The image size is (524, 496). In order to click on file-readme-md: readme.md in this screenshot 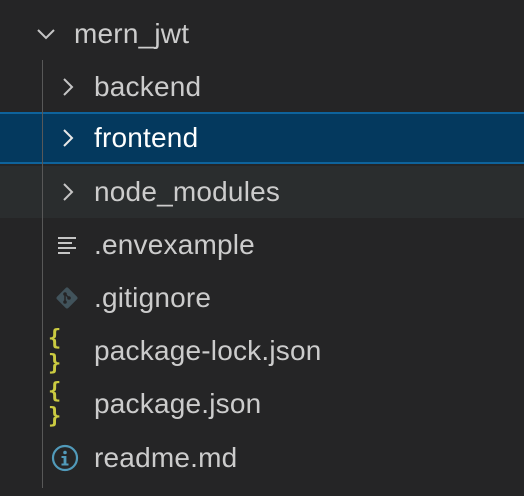, I will do `click(262, 458)`.